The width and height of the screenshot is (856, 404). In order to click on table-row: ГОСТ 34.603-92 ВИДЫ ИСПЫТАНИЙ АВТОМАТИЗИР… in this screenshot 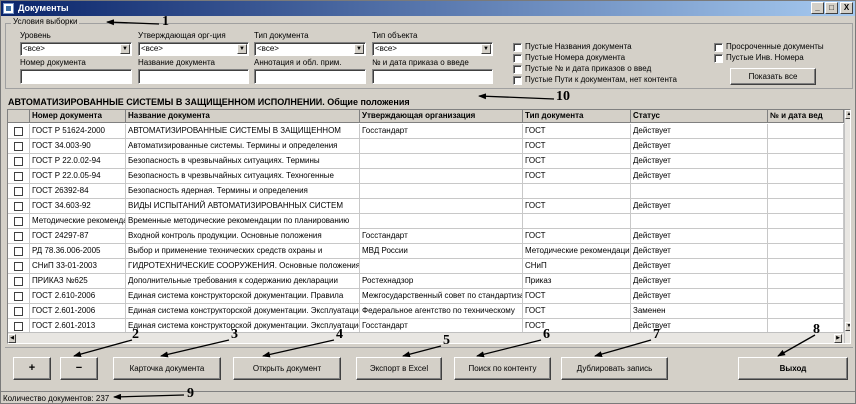, I will do `click(426, 206)`.